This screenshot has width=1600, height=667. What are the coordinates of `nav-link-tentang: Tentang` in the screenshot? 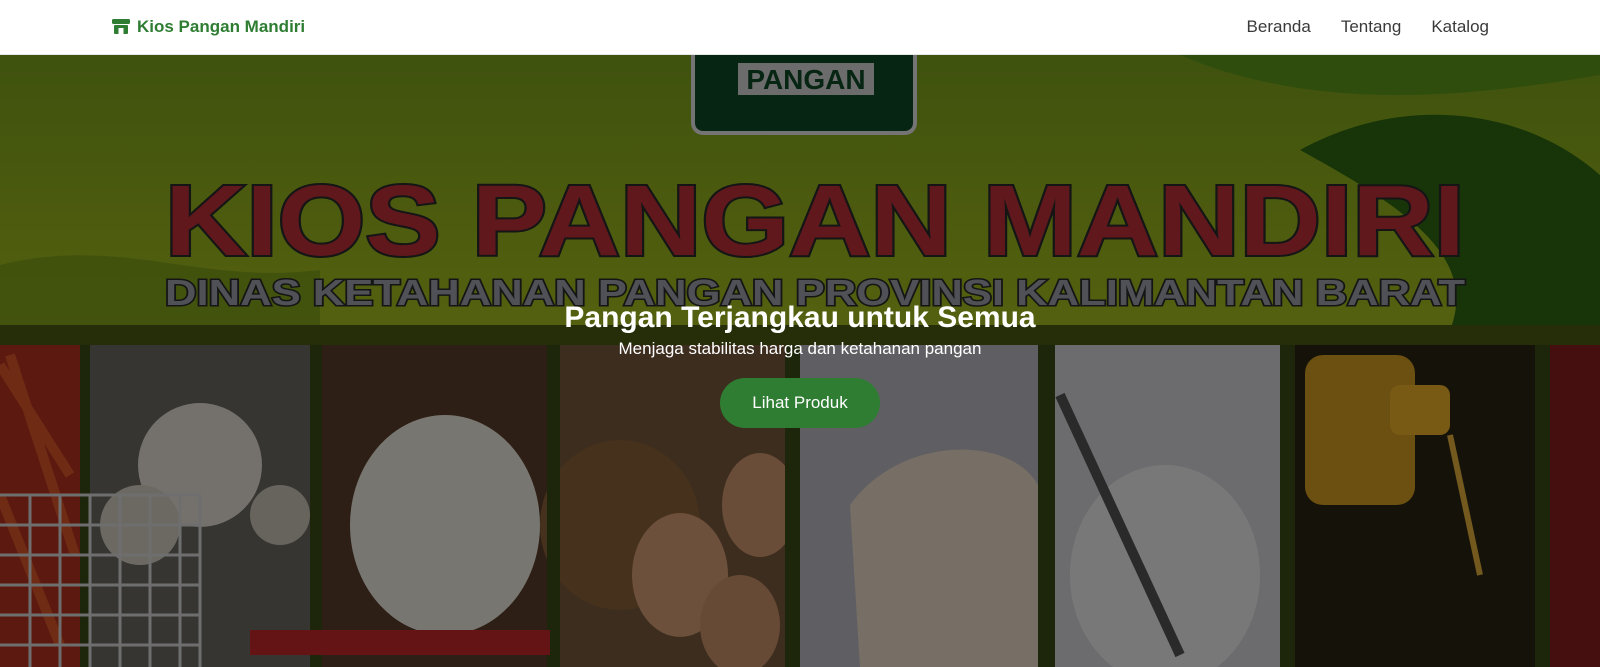 It's located at (1371, 27).